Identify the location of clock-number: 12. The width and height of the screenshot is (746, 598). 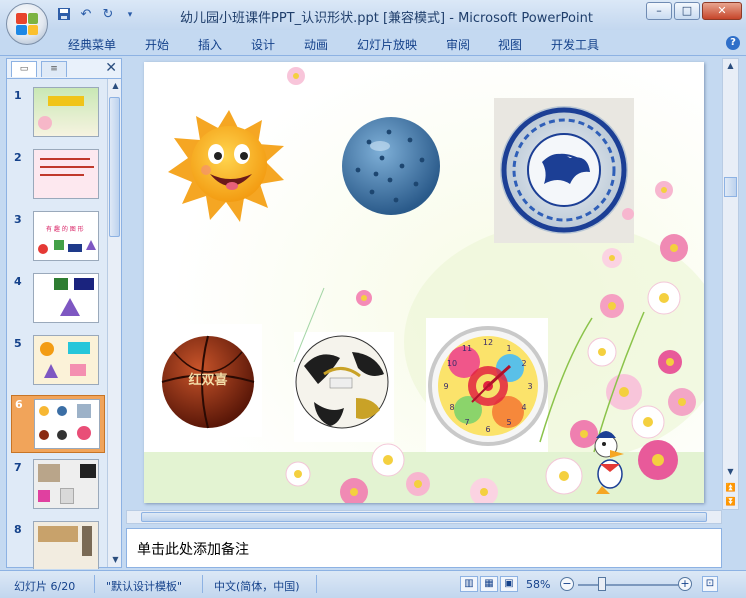
(488, 342).